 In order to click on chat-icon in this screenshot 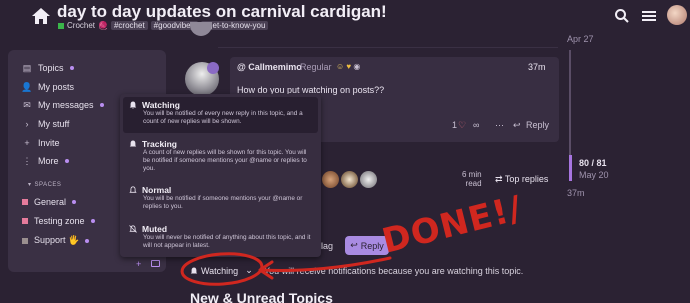, I will do `click(155, 263)`.